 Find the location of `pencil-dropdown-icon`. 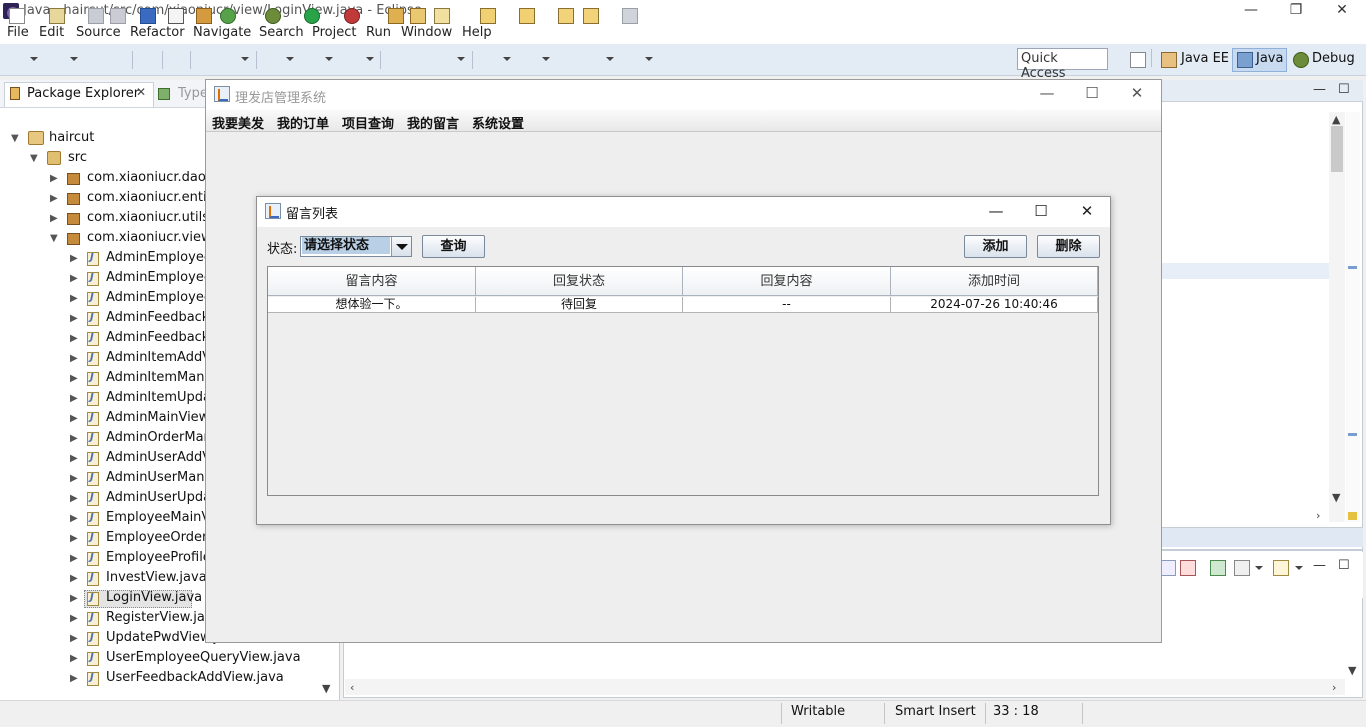

pencil-dropdown-icon is located at coordinates (461, 59).